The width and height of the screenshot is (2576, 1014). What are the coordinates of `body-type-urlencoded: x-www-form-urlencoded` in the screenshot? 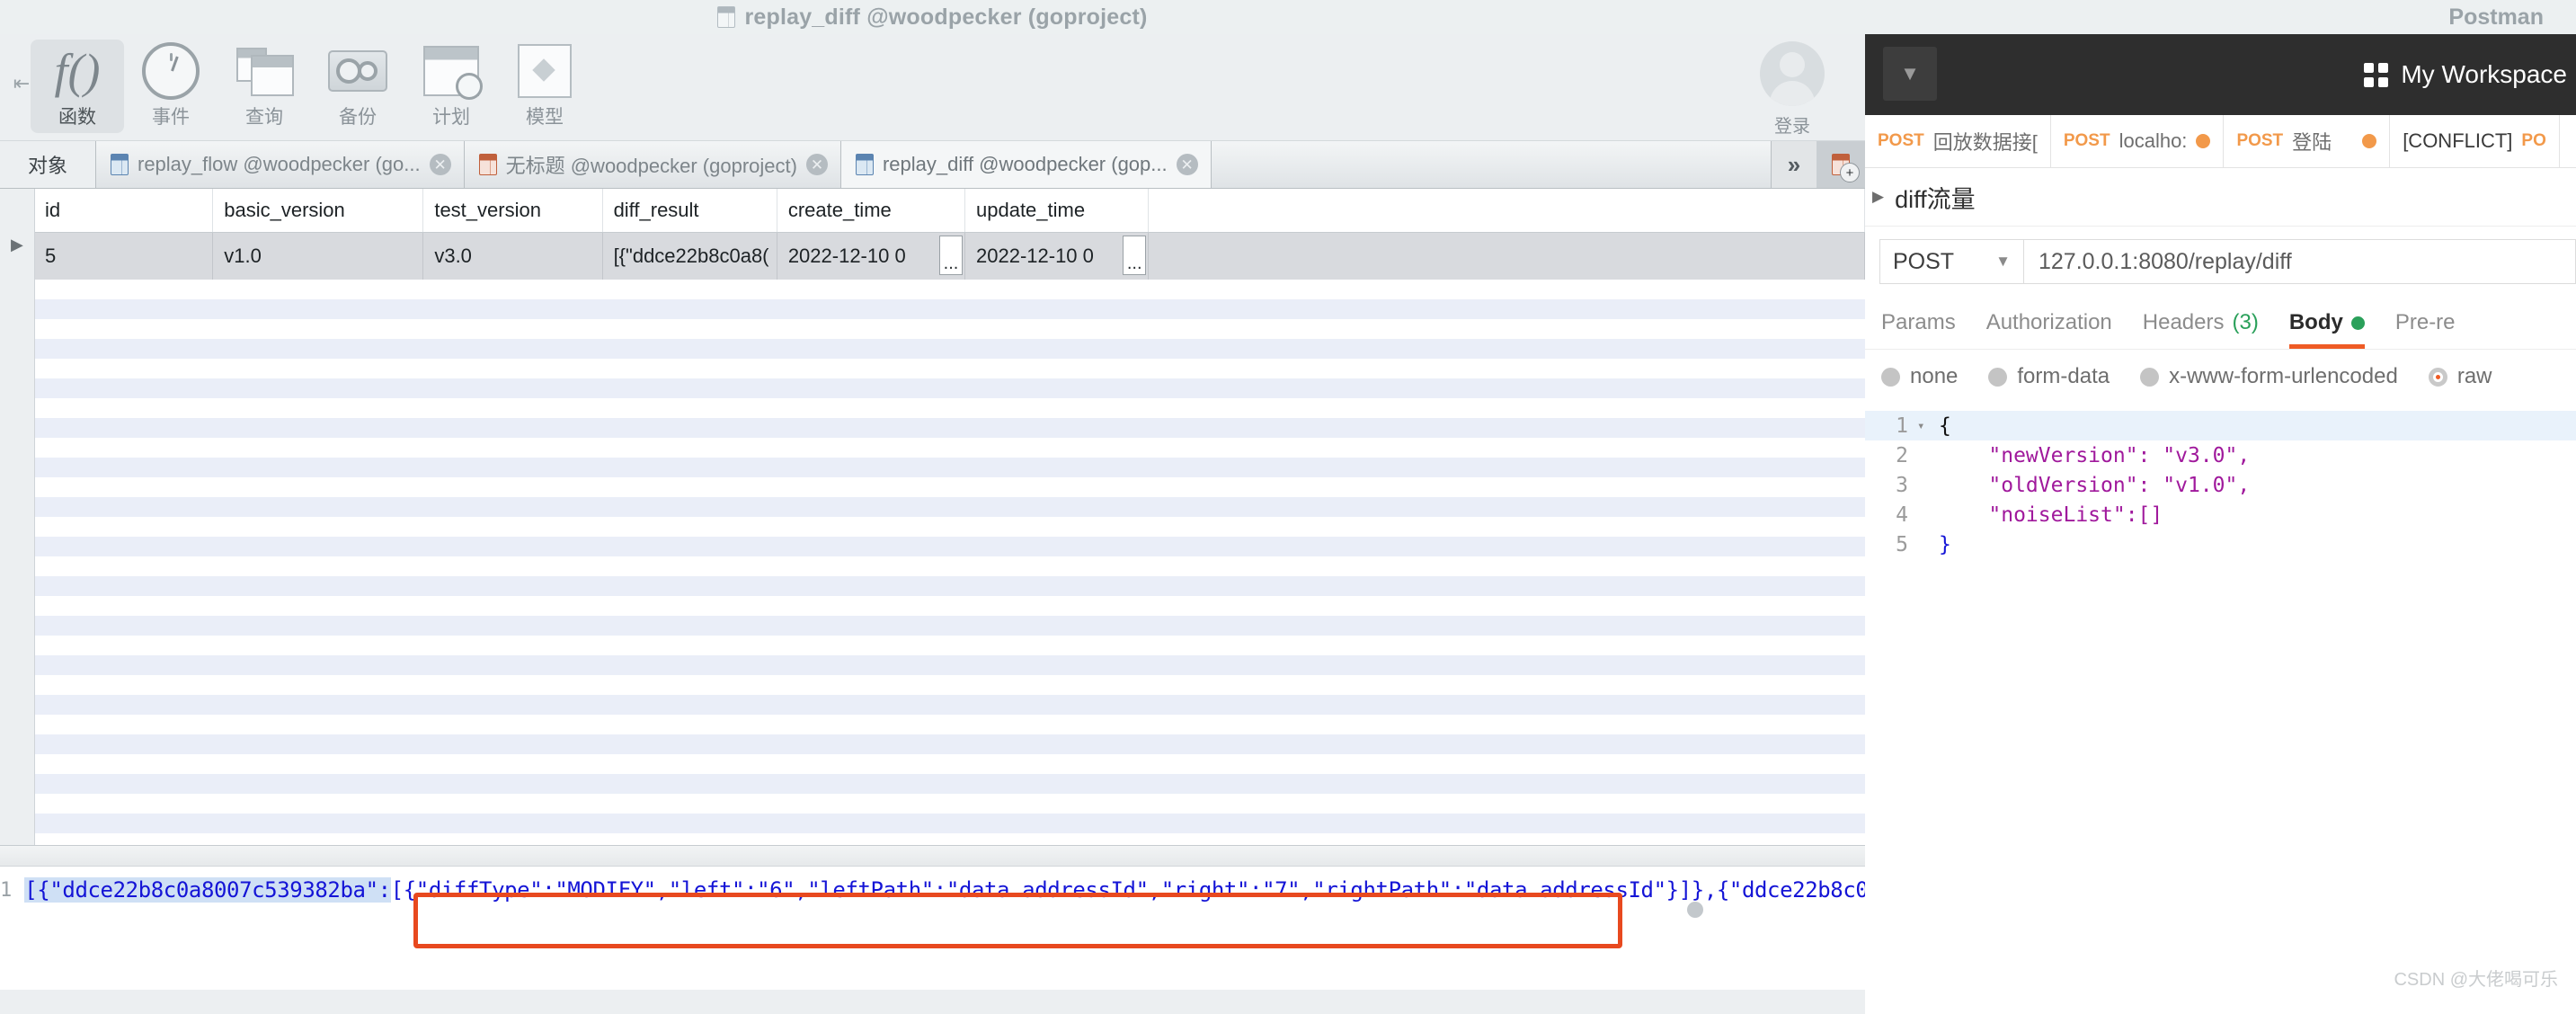 It's located at (2269, 376).